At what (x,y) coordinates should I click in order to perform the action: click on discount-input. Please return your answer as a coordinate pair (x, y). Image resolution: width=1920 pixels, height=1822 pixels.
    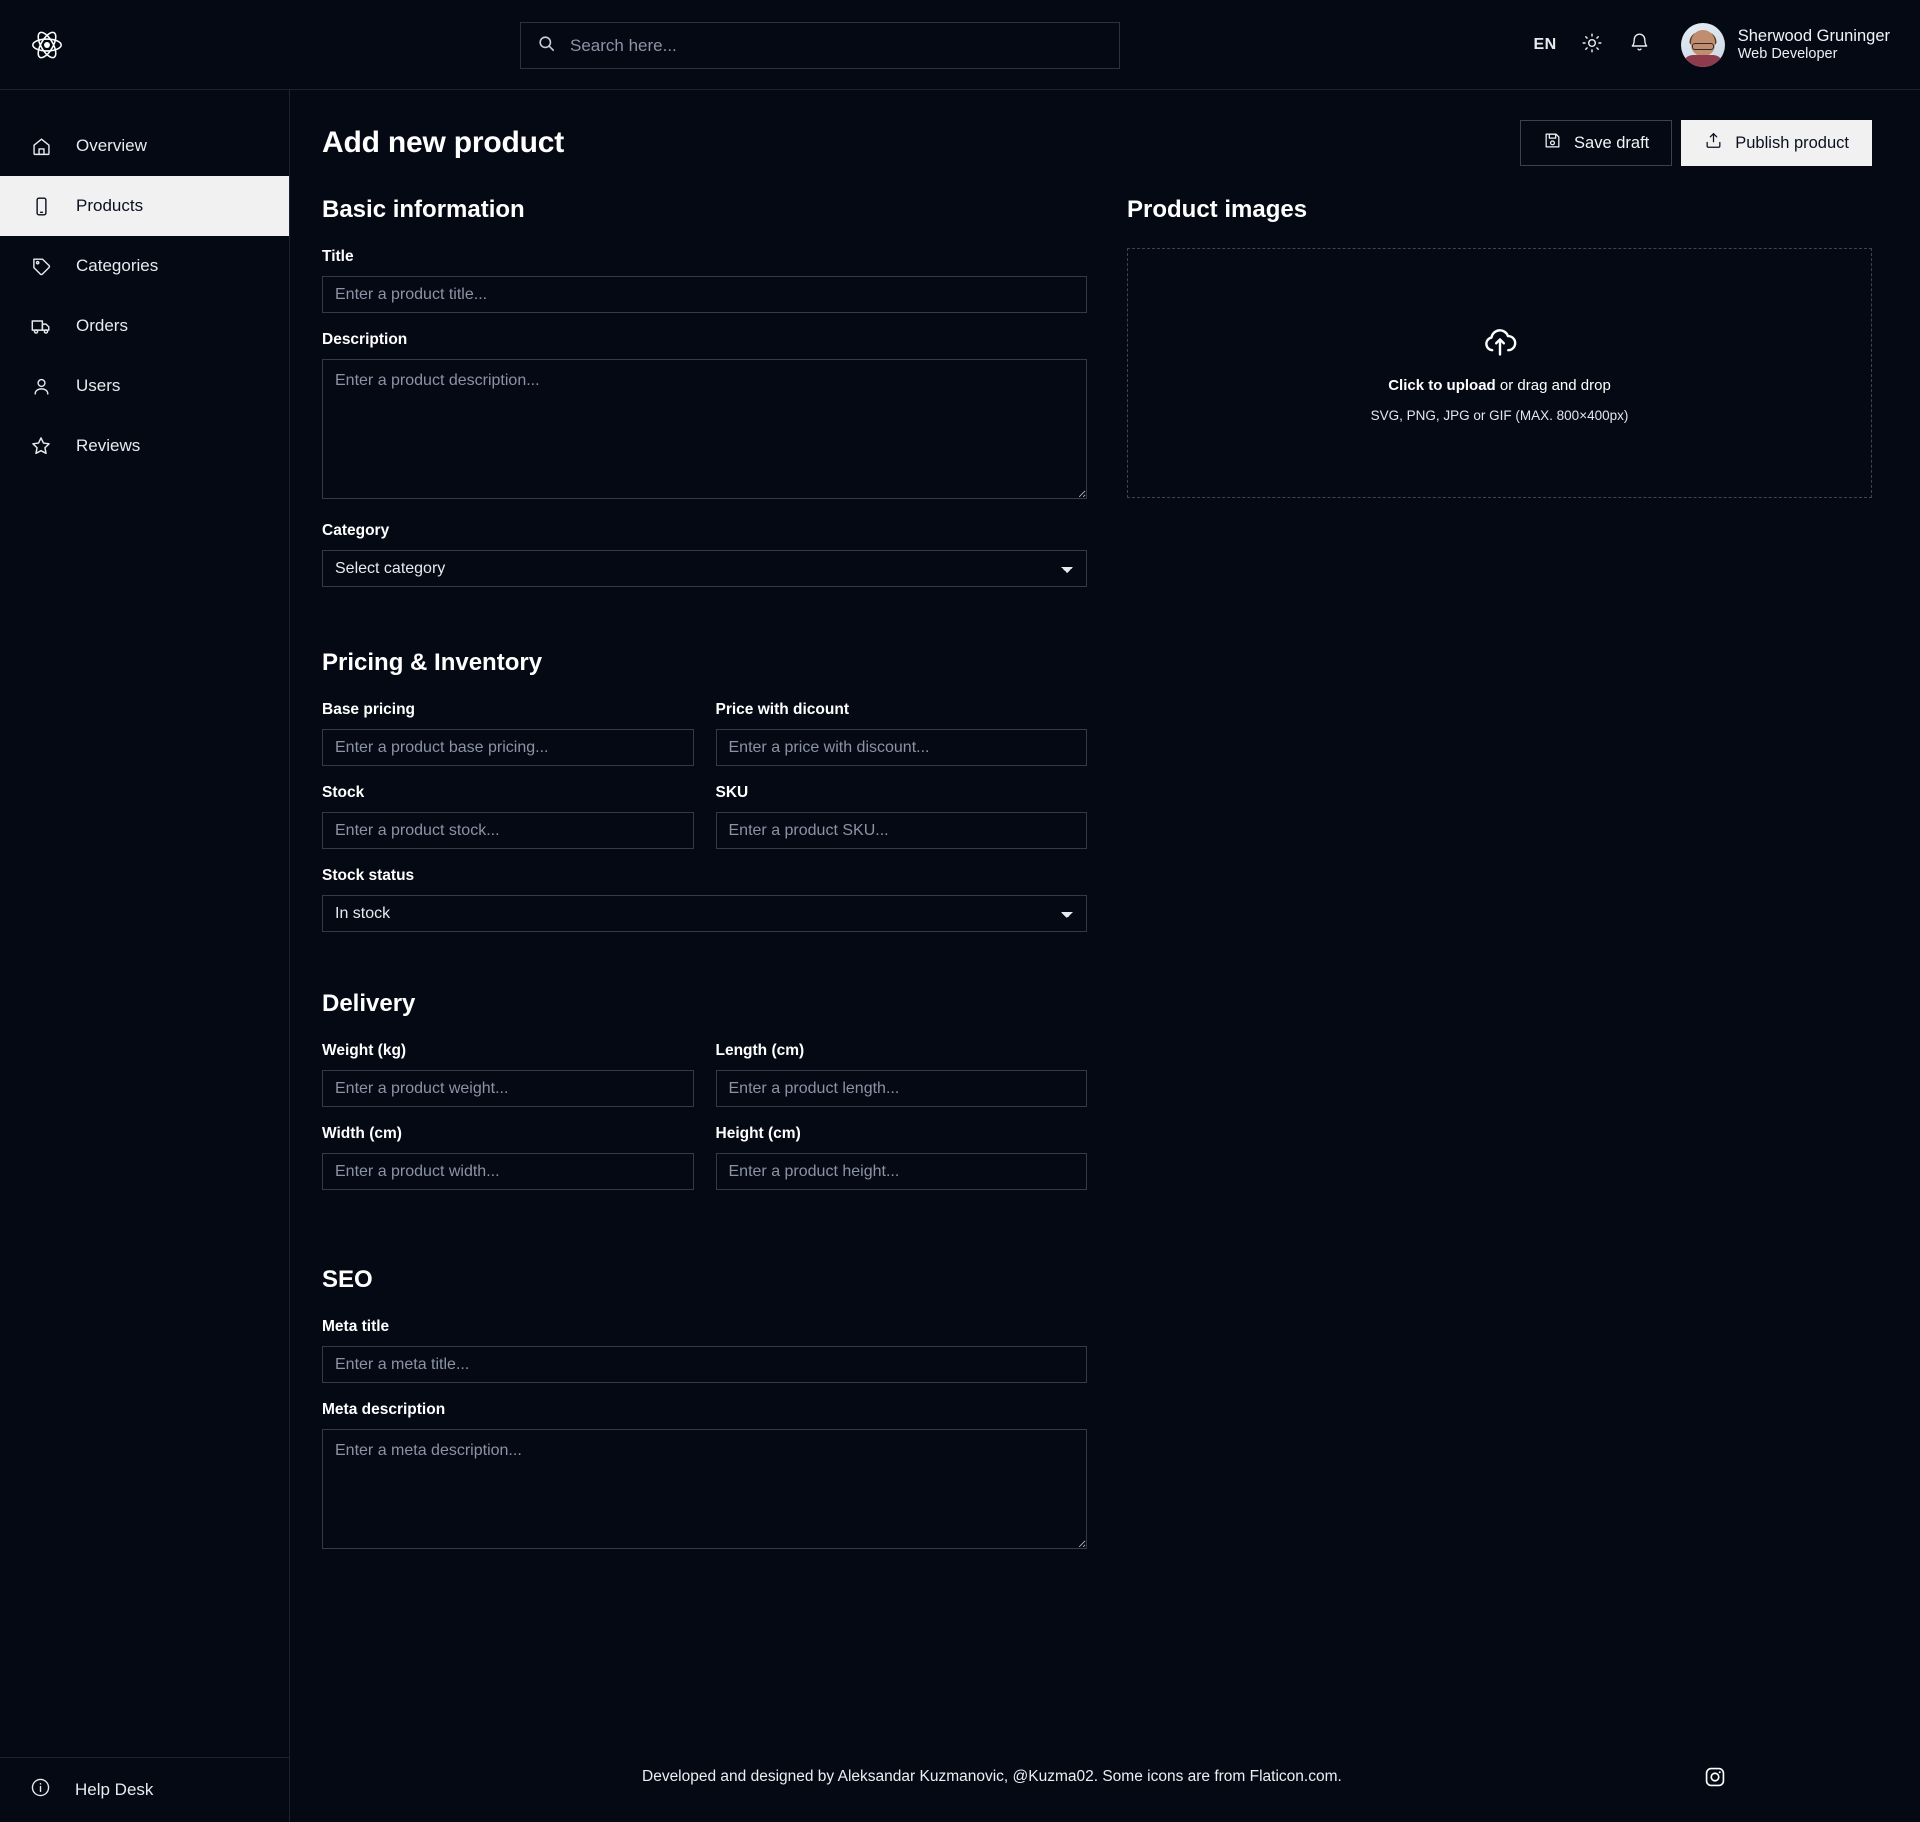
    Looking at the image, I should click on (901, 747).